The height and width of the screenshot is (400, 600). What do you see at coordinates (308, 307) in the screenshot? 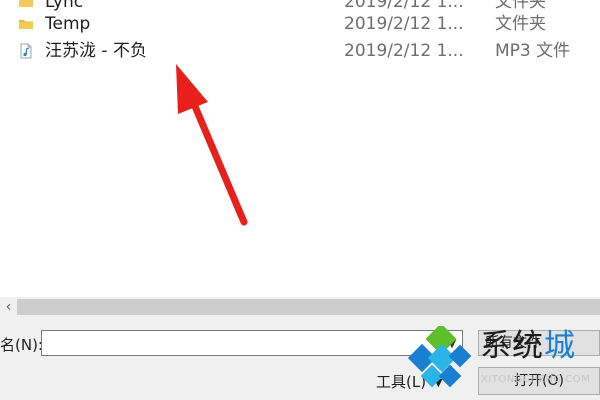
I see `scrollbar-thumb` at bounding box center [308, 307].